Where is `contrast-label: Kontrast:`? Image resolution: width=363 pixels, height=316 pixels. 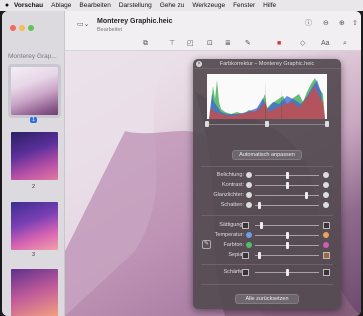
contrast-label: Kontrast: is located at coordinates (232, 185).